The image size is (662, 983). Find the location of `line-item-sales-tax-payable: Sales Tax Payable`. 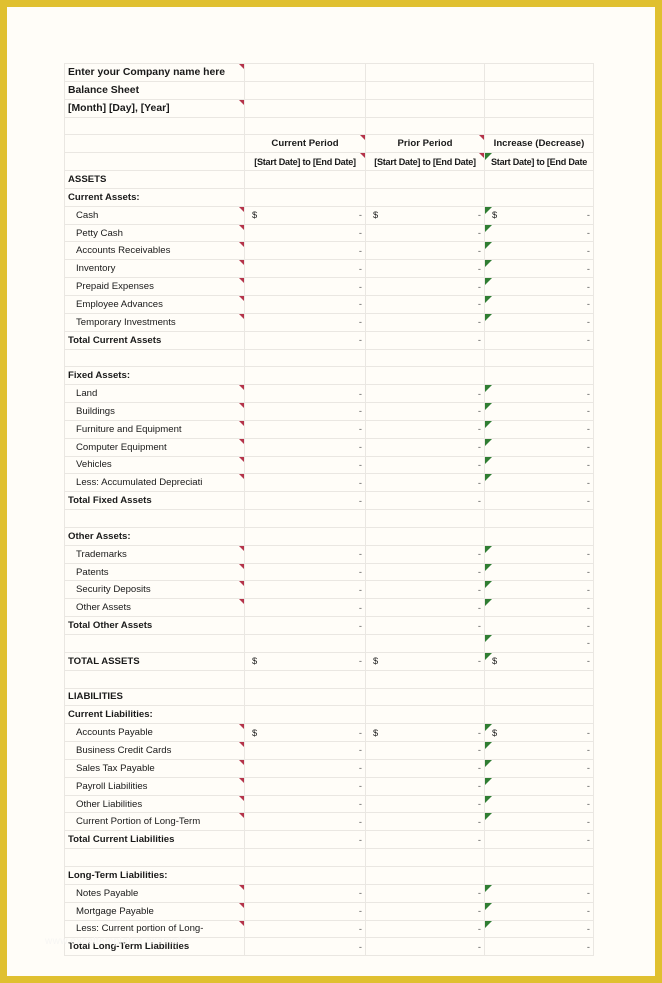

line-item-sales-tax-payable: Sales Tax Payable is located at coordinates (154, 768).